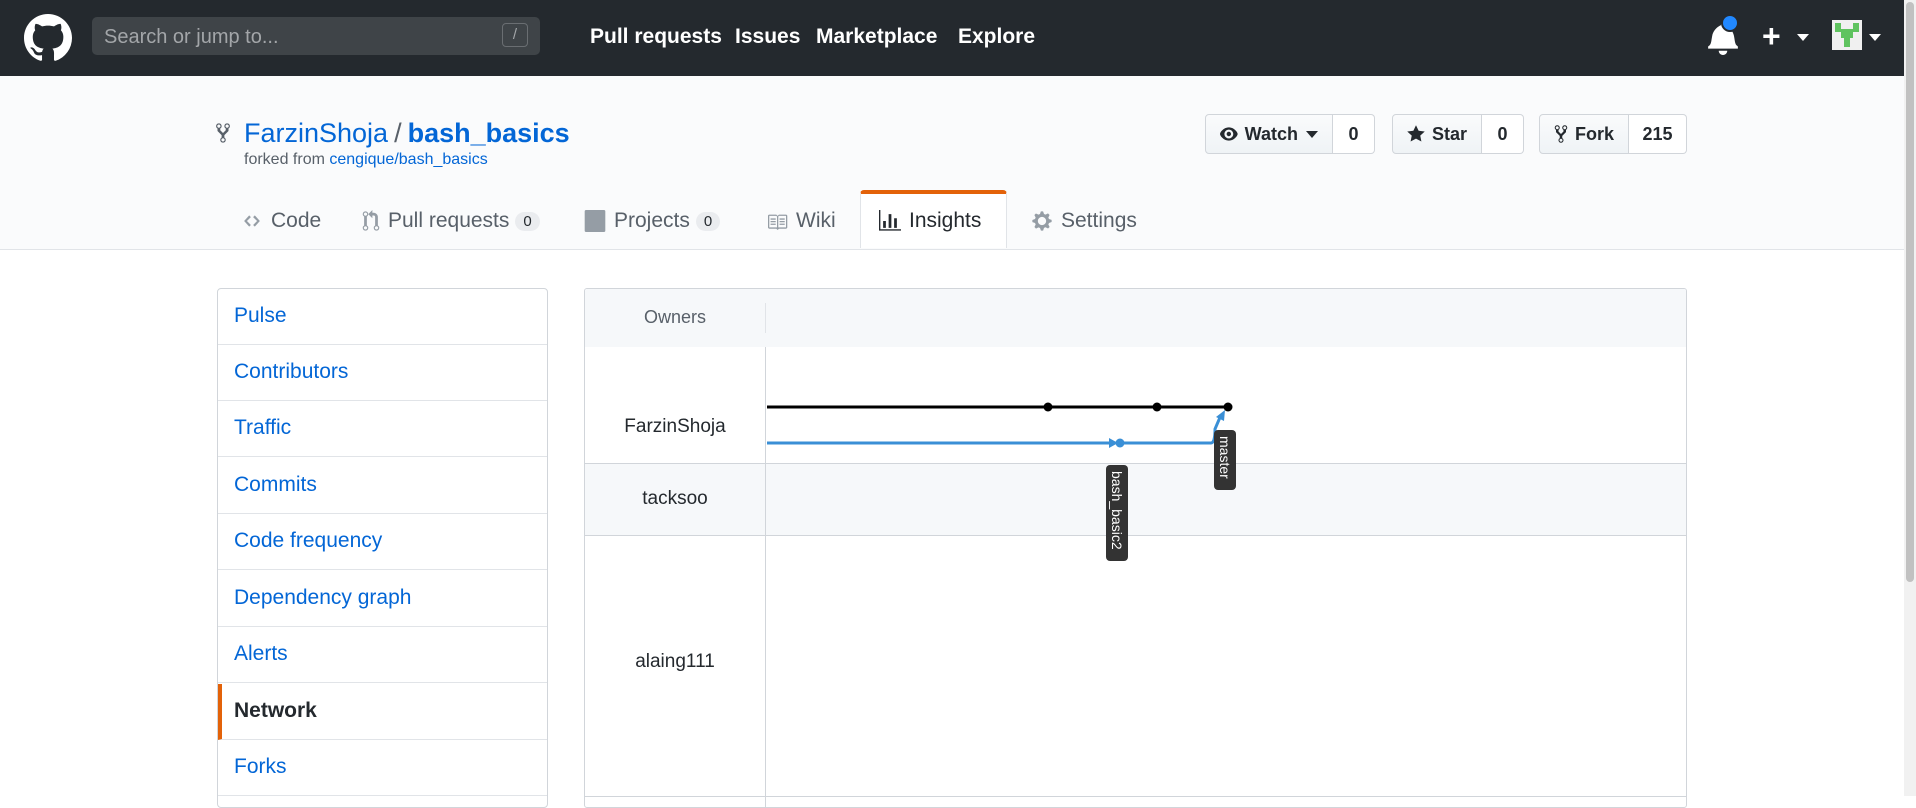  What do you see at coordinates (890, 220) in the screenshot?
I see `graph-icon` at bounding box center [890, 220].